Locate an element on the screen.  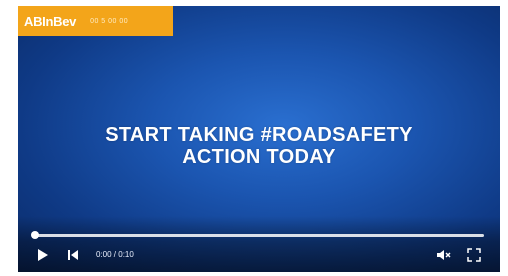
brand-name: ABInBev is located at coordinates (50, 21).